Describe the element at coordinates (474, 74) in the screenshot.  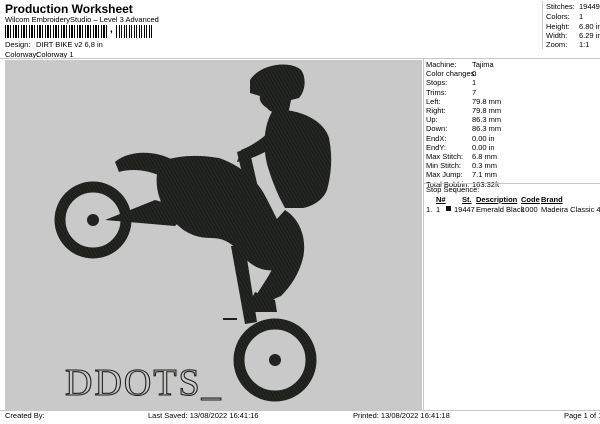
I see `spec-value: 0` at that location.